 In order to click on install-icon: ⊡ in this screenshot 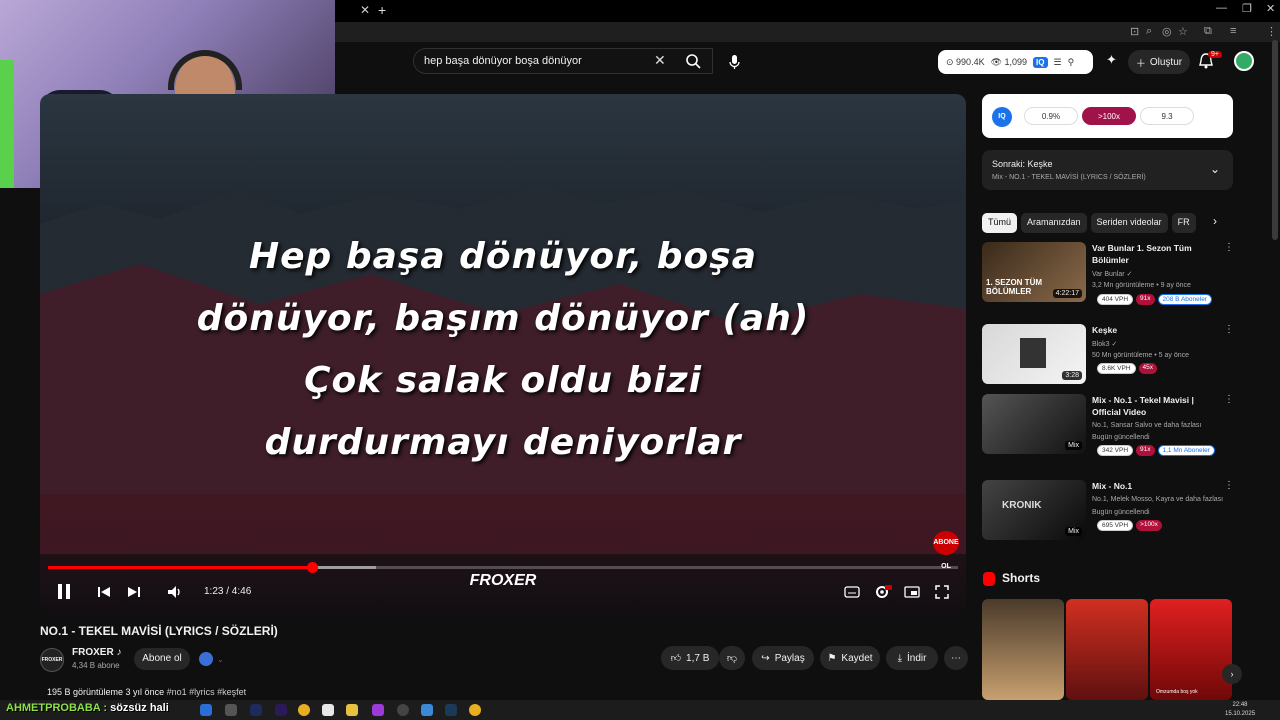, I will do `click(1134, 31)`.